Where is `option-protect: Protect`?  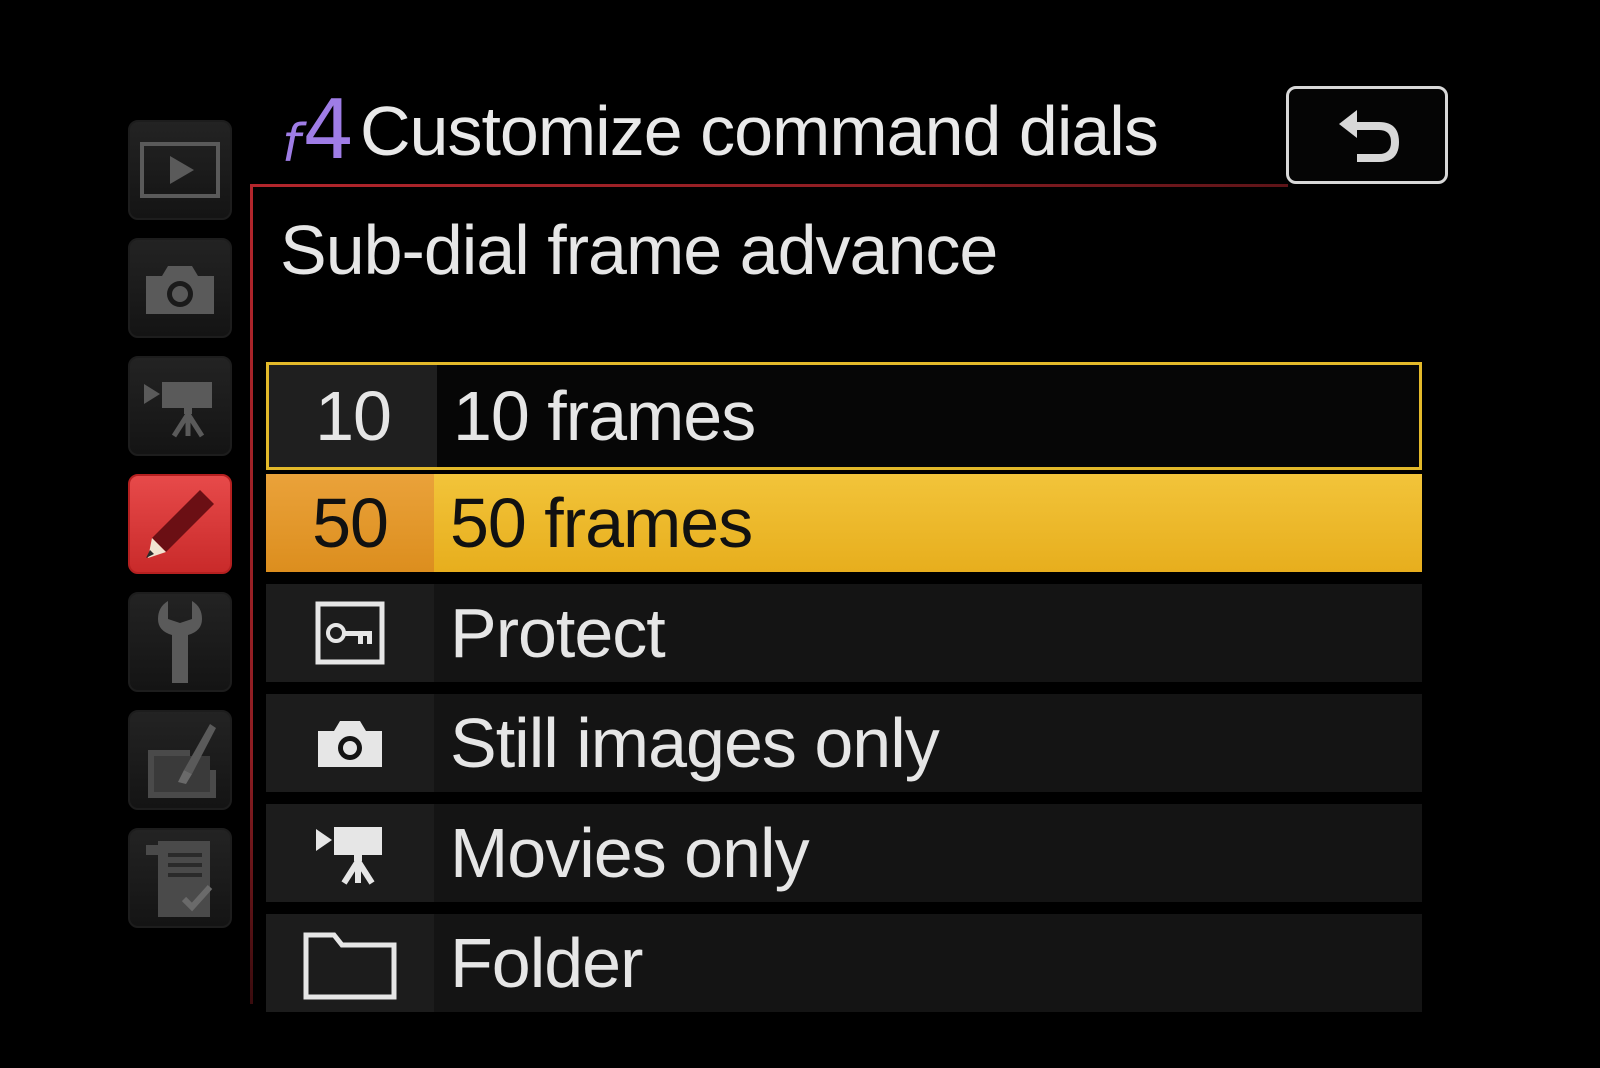
option-protect: Protect is located at coordinates (844, 633).